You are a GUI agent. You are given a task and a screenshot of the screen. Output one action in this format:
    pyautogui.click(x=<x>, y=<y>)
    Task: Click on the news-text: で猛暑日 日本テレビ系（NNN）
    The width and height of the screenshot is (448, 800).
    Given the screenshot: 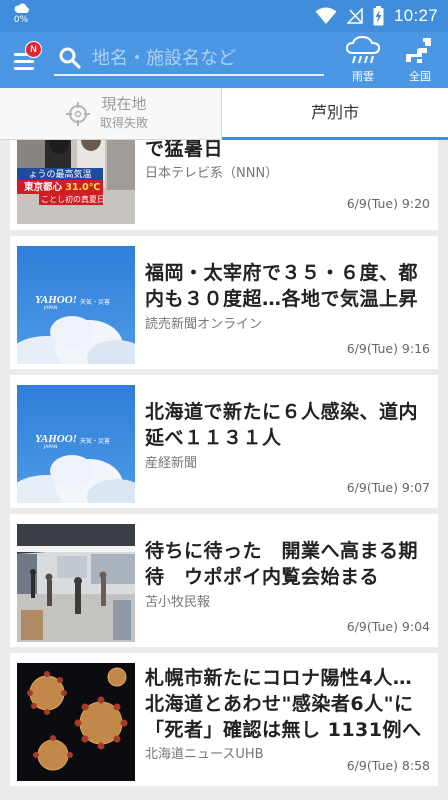 What is the action you would take?
    pyautogui.click(x=288, y=162)
    